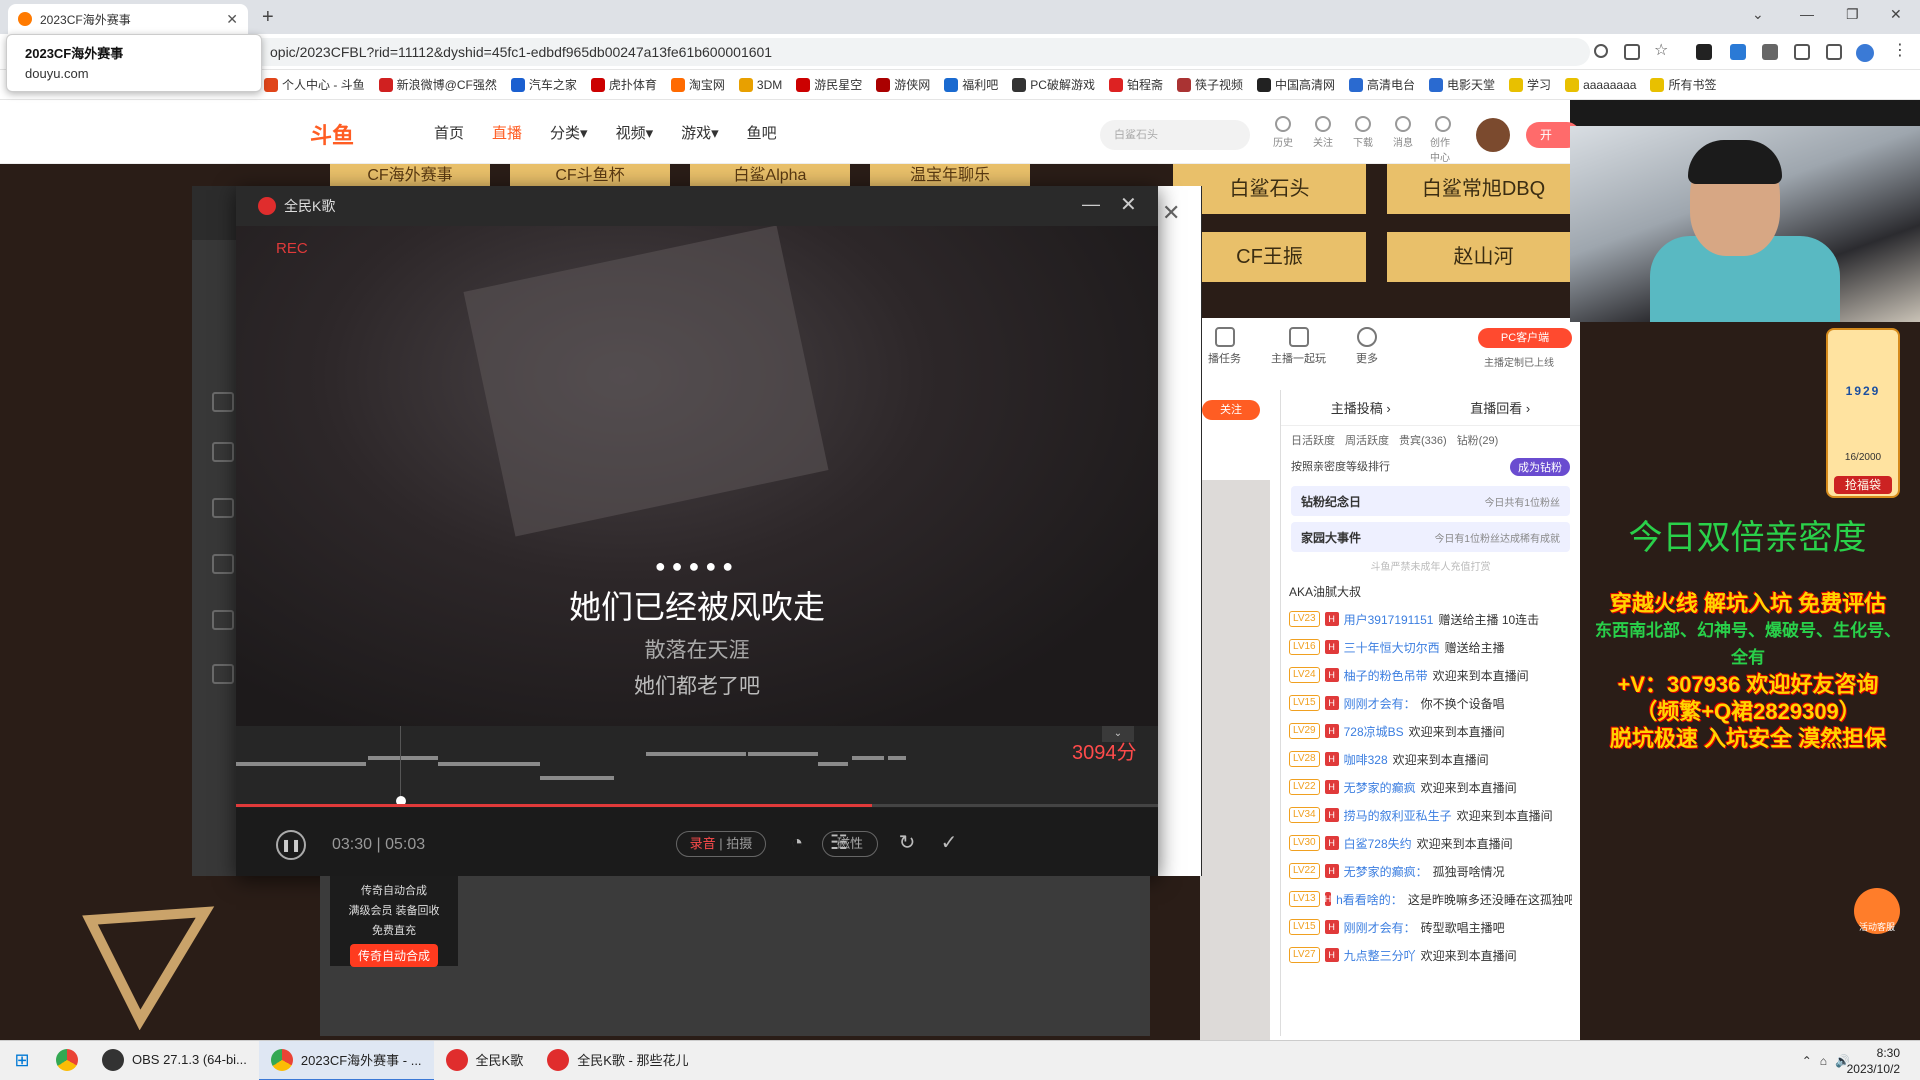 This screenshot has width=1920, height=1080. What do you see at coordinates (1392, 647) in the screenshot?
I see `chat-username: 三十年恒大切尔西` at bounding box center [1392, 647].